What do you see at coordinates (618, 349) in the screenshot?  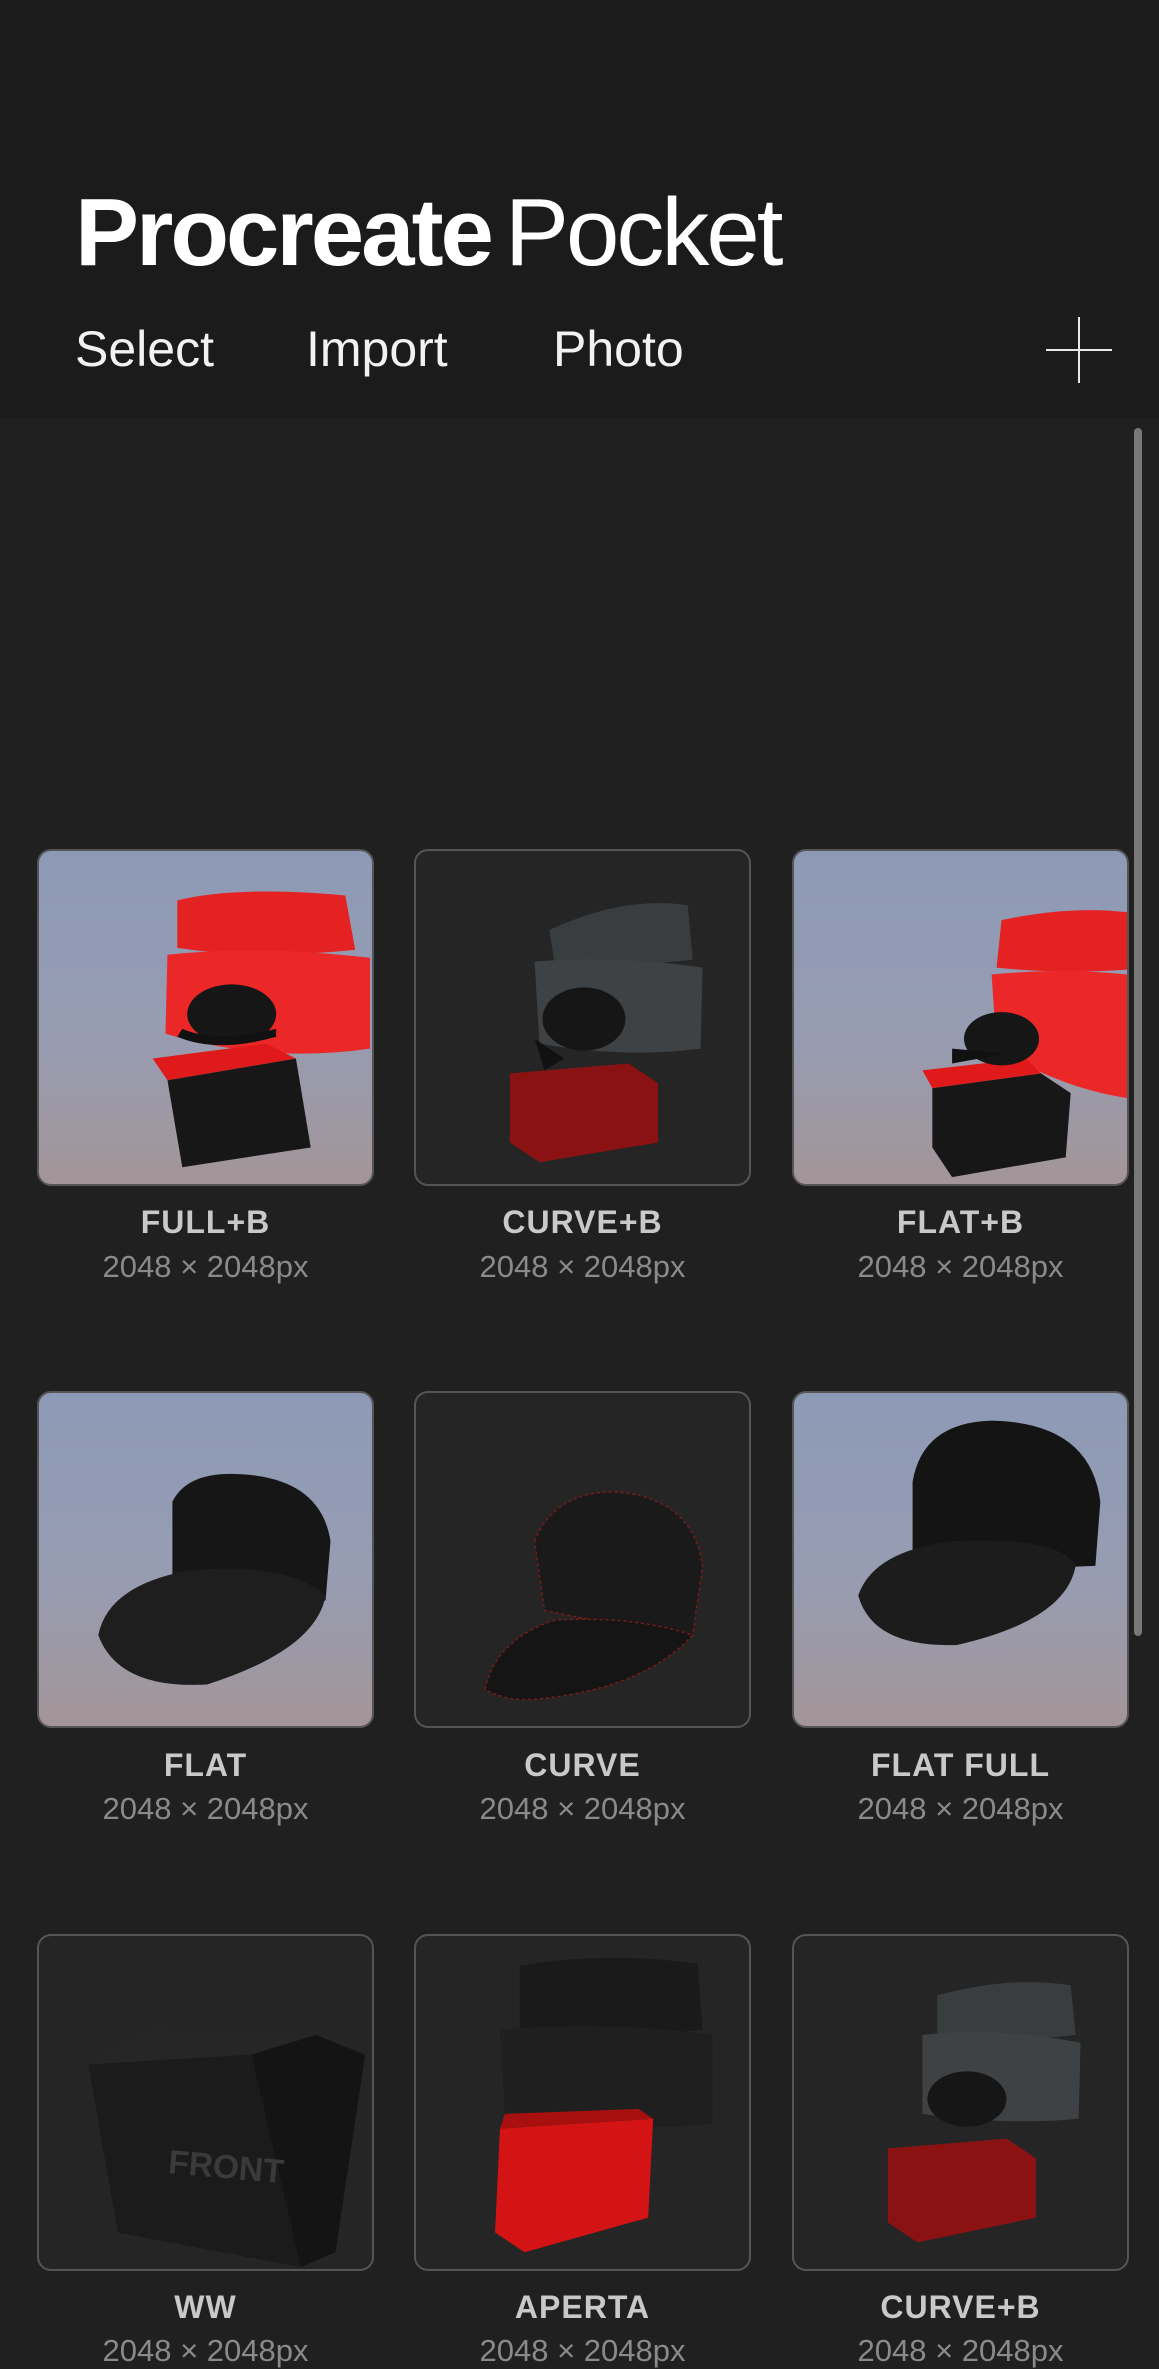 I see `photo-button: Photo` at bounding box center [618, 349].